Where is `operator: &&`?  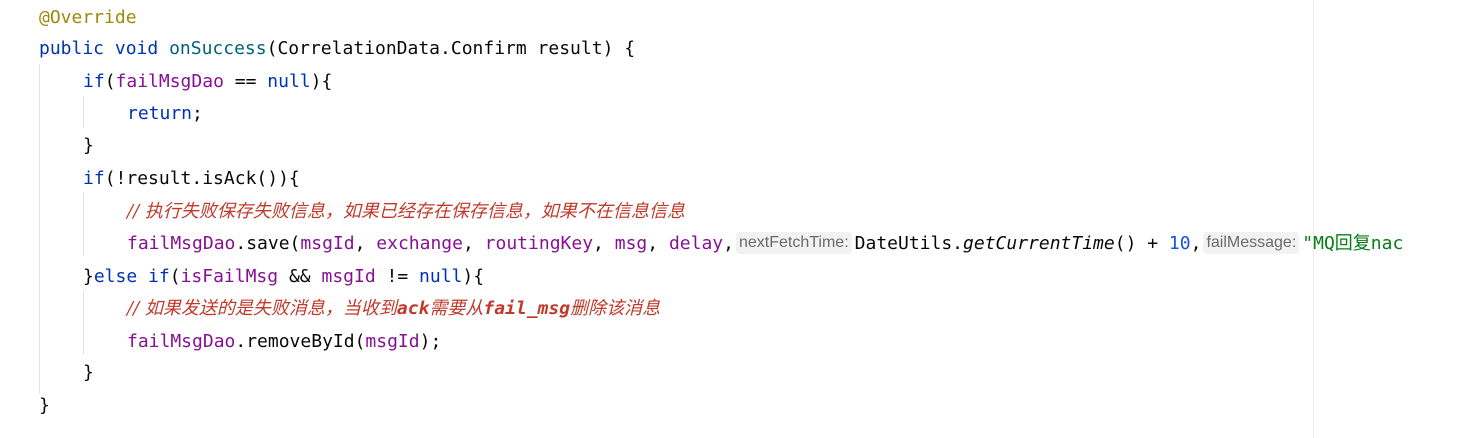 operator: && is located at coordinates (300, 276).